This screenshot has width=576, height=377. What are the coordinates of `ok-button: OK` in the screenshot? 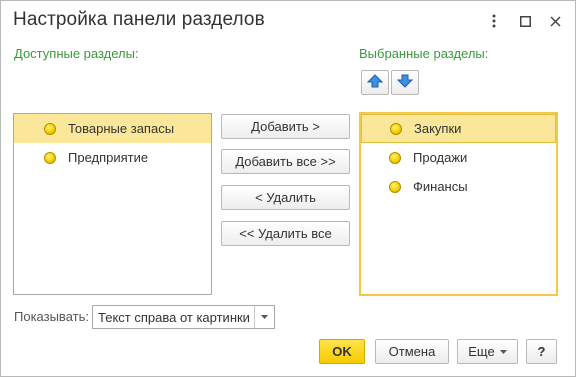 It's located at (342, 351).